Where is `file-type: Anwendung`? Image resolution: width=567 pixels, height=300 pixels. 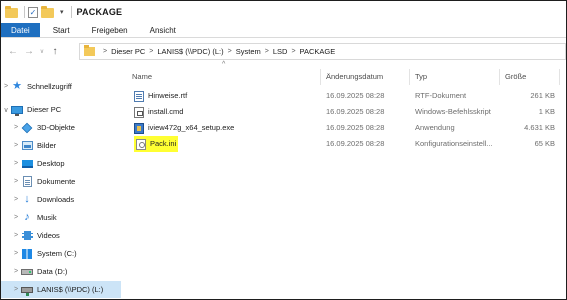
file-type: Anwendung is located at coordinates (435, 127).